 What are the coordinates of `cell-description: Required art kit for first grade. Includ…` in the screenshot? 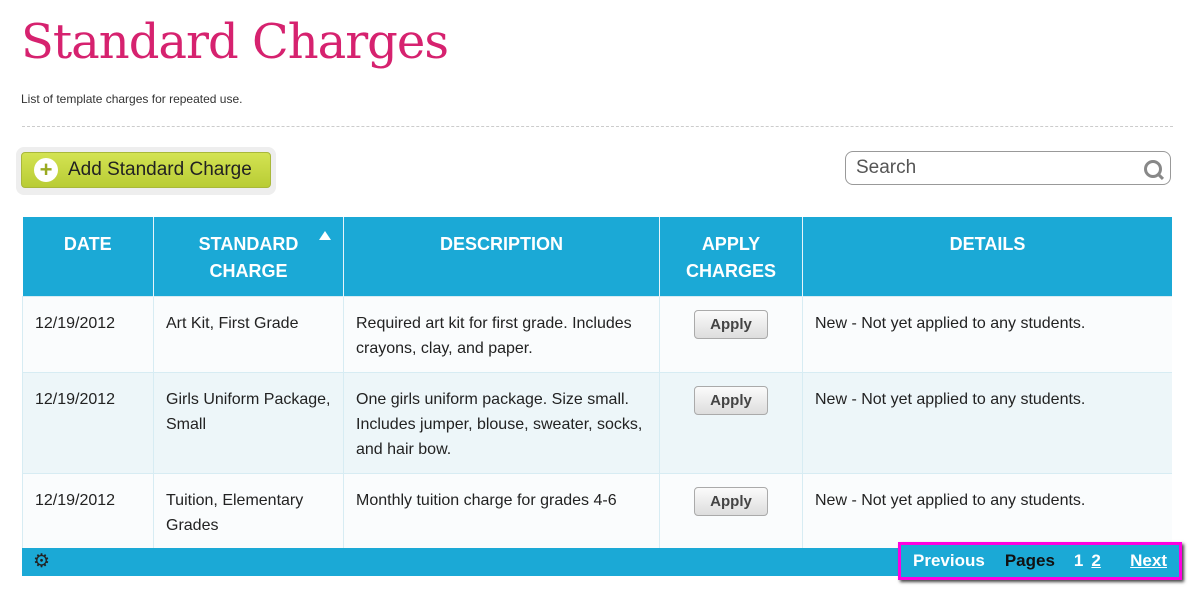 It's located at (501, 333).